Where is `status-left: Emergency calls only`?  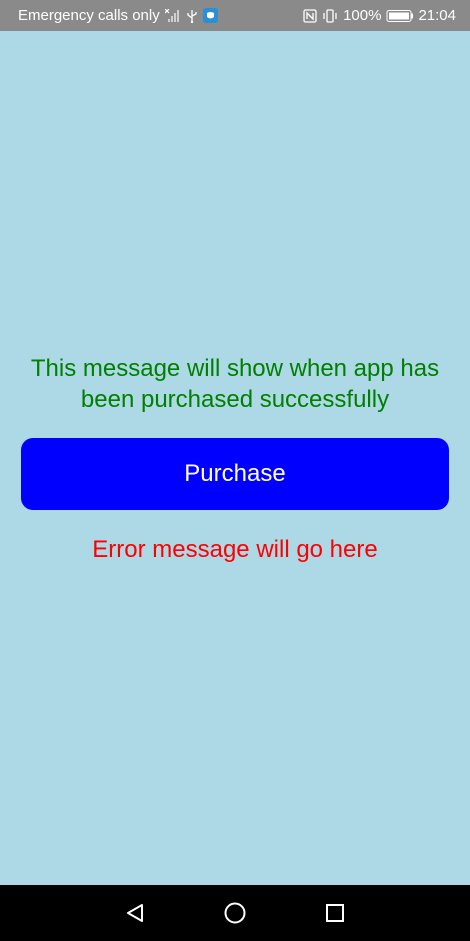 status-left: Emergency calls only is located at coordinates (118, 15).